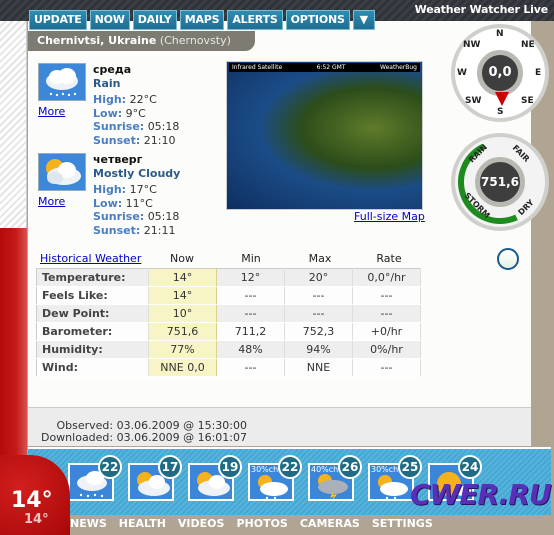  I want to click on satellite-brand: WeatherBug, so click(398, 67).